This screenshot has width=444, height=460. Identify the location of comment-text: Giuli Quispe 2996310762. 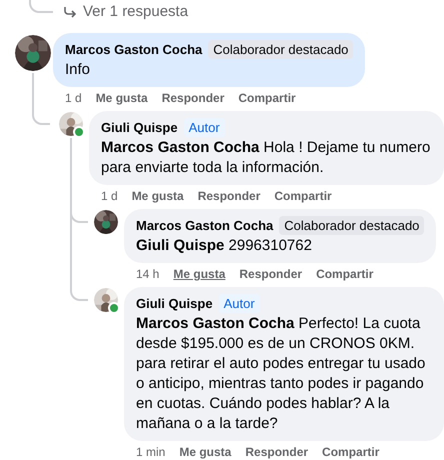
(224, 246).